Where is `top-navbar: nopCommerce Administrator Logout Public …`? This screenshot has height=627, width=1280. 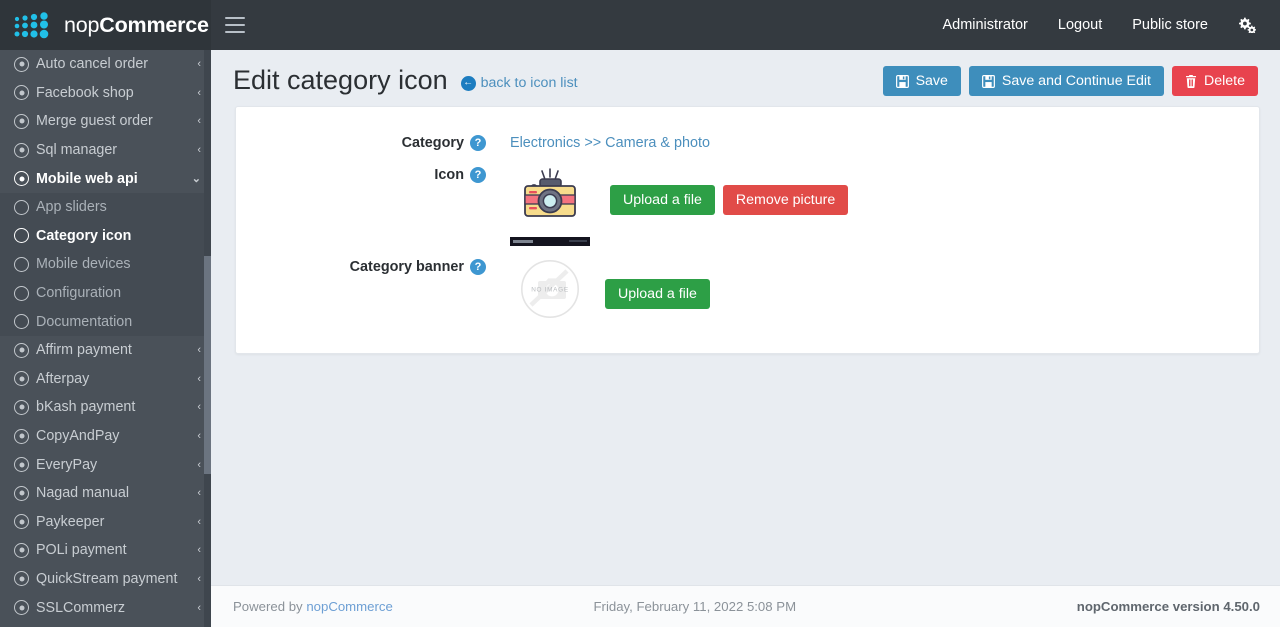 top-navbar: nopCommerce Administrator Logout Public … is located at coordinates (640, 25).